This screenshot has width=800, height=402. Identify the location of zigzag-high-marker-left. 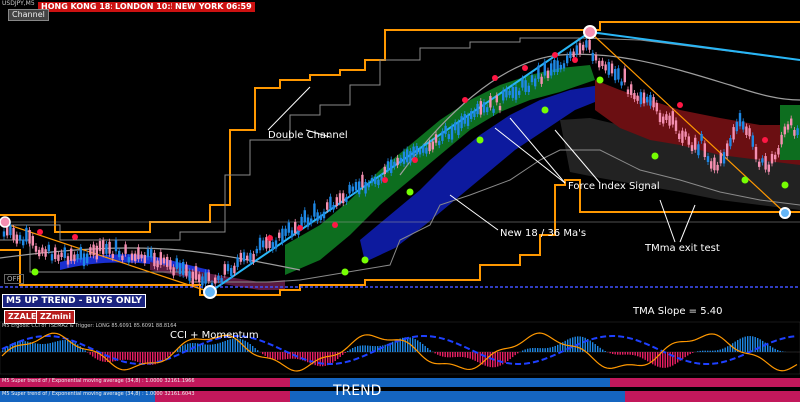
(5, 222).